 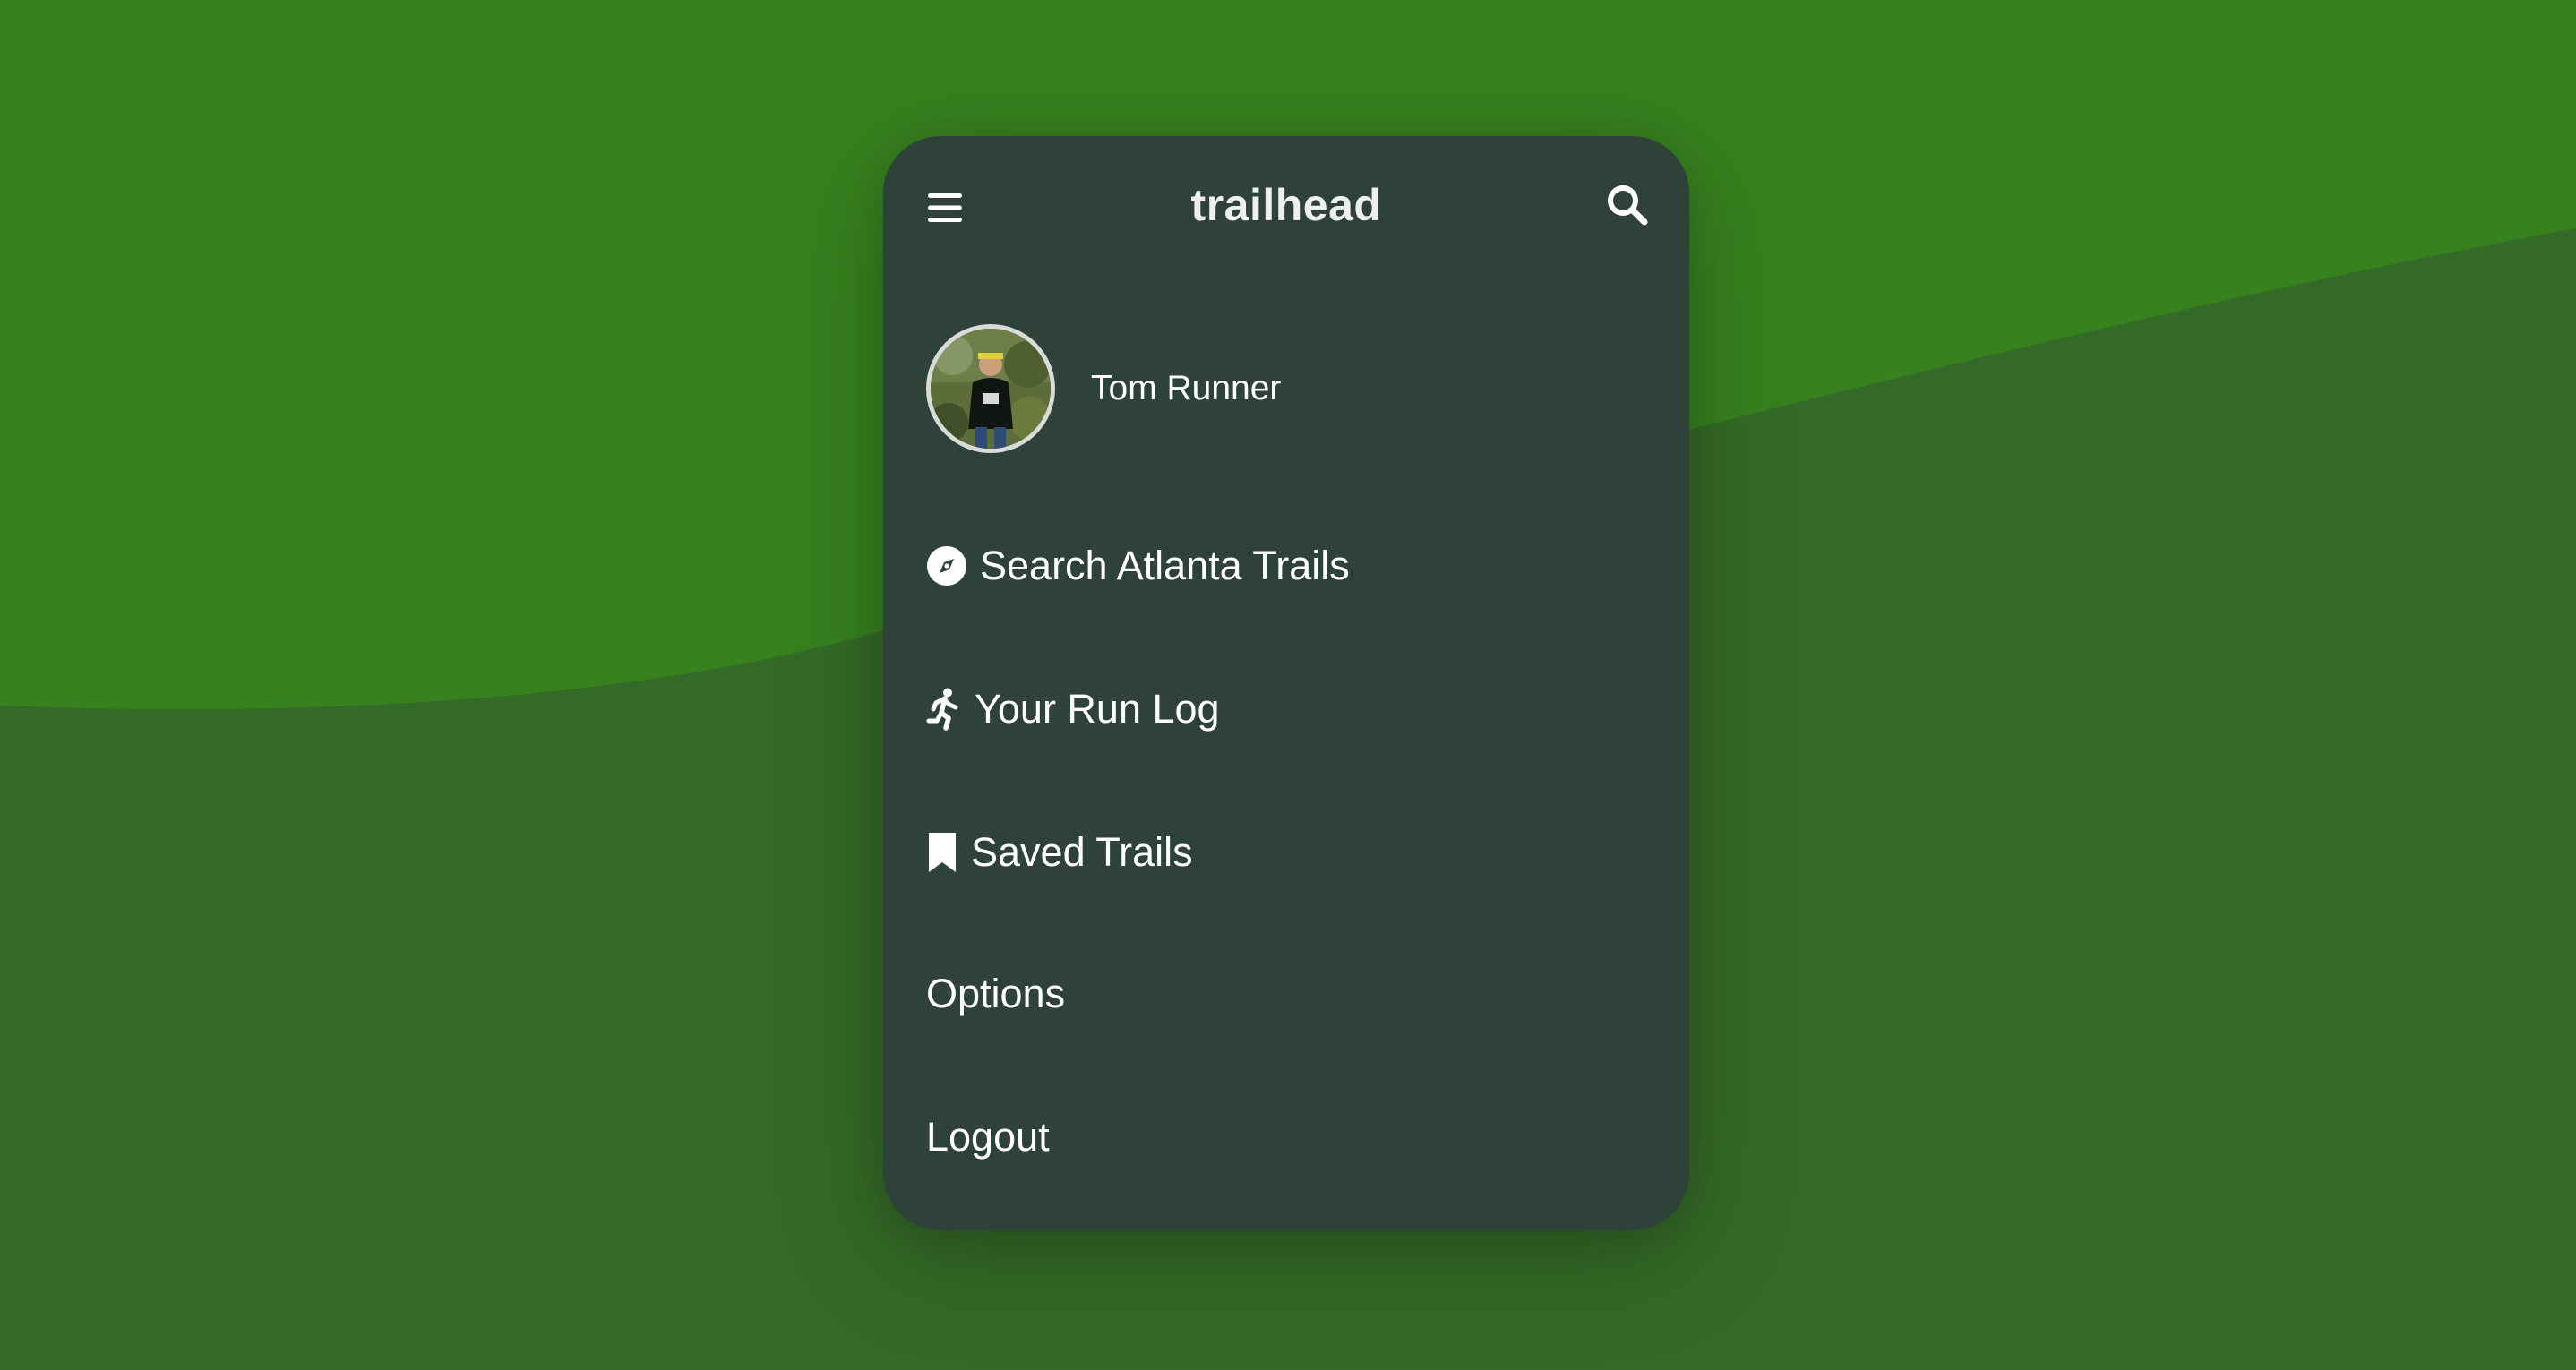 What do you see at coordinates (1627, 205) in the screenshot?
I see `search-icon` at bounding box center [1627, 205].